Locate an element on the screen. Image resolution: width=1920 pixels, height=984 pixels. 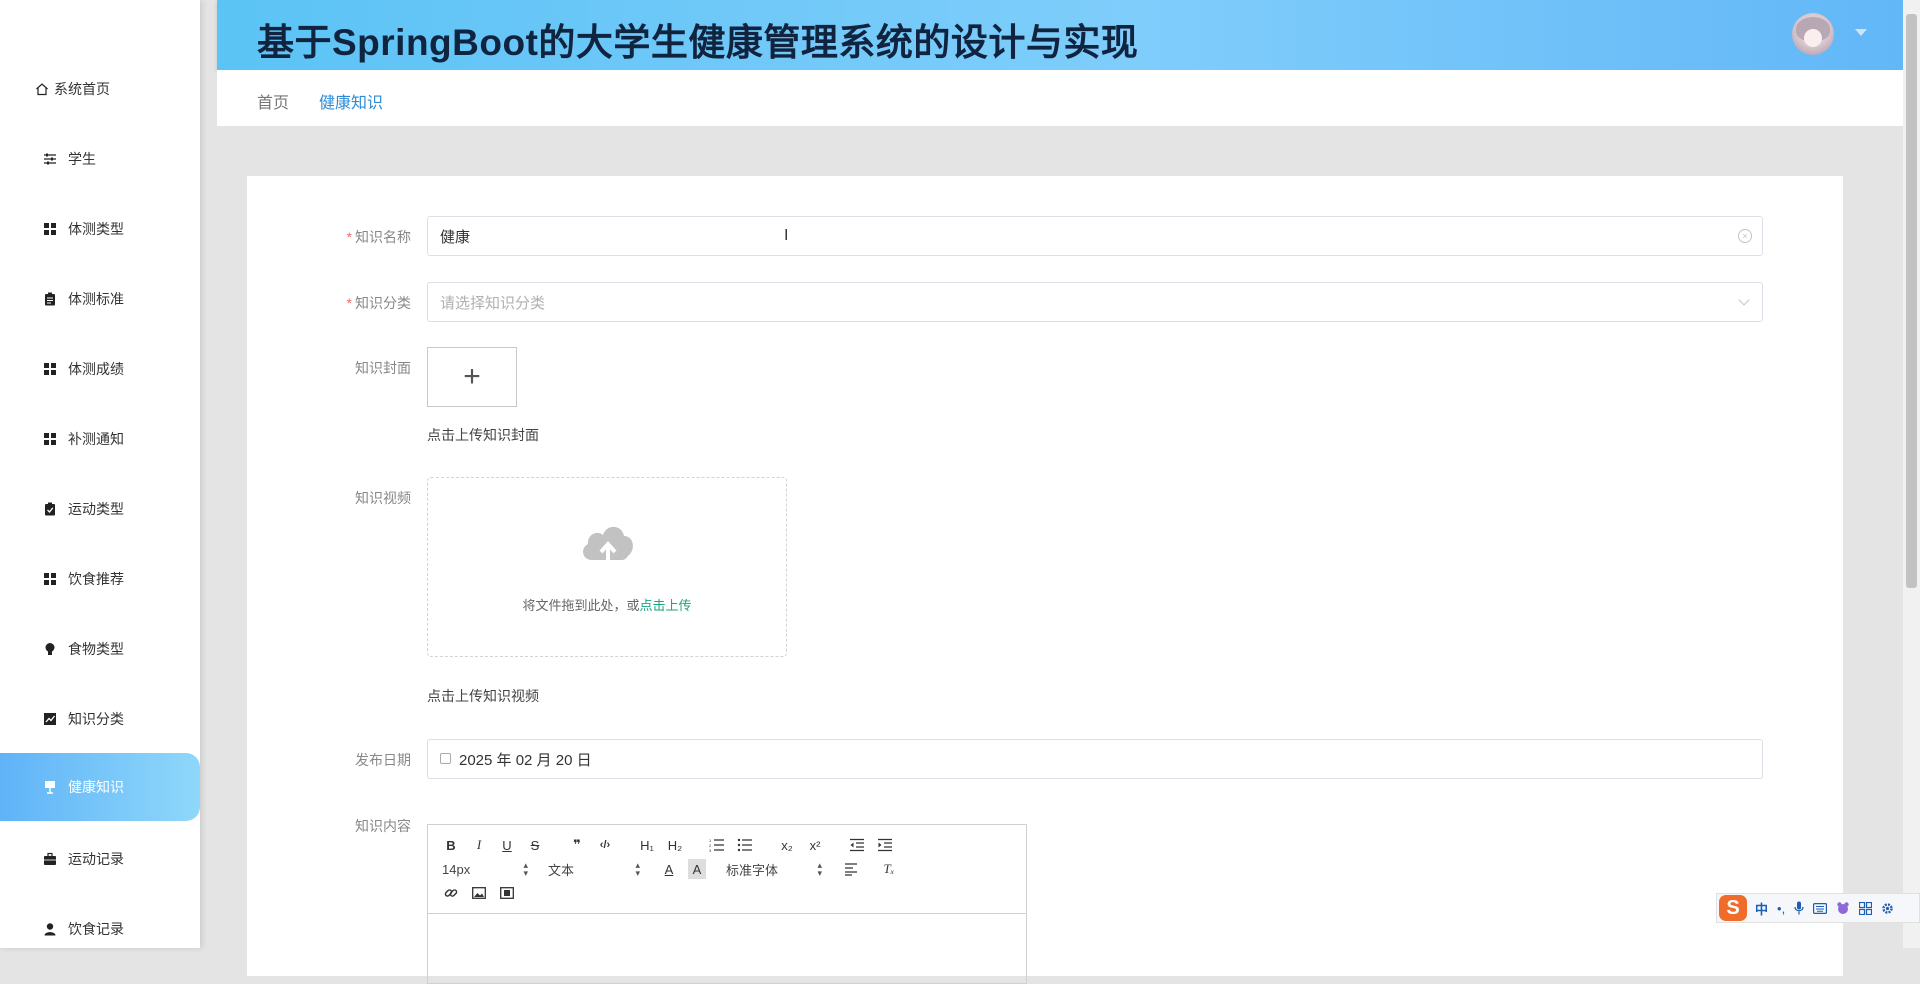
skin-icon is located at coordinates (1843, 908).